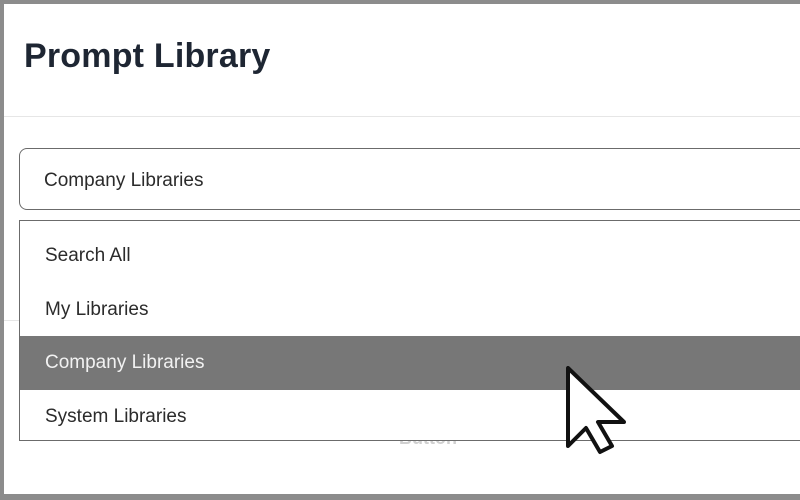 This screenshot has width=800, height=500. What do you see at coordinates (599, 412) in the screenshot?
I see `mouse-pointer-icon` at bounding box center [599, 412].